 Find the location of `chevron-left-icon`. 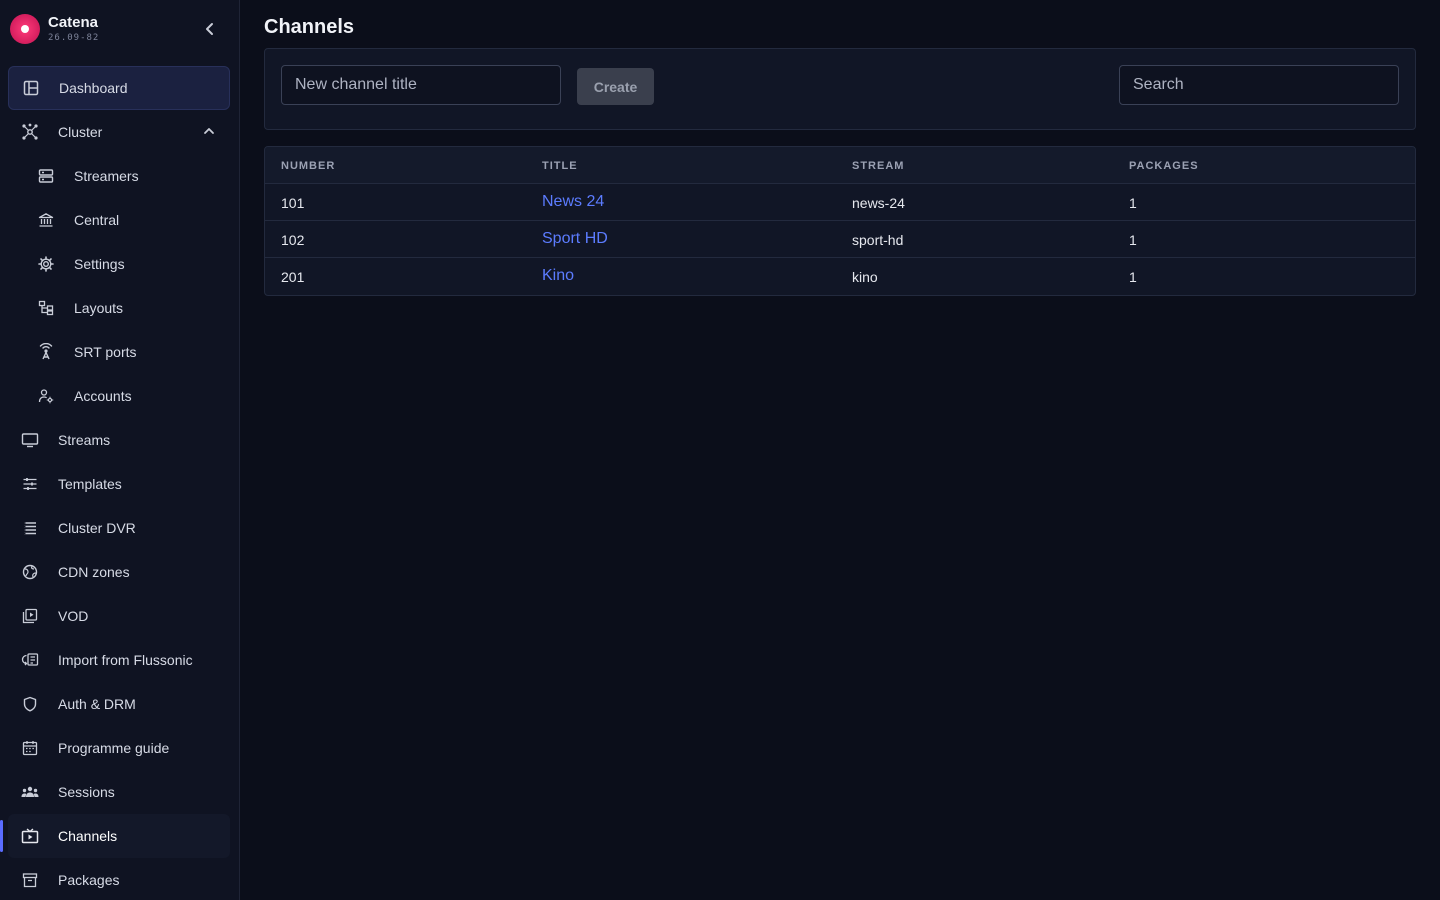

chevron-left-icon is located at coordinates (209, 29).